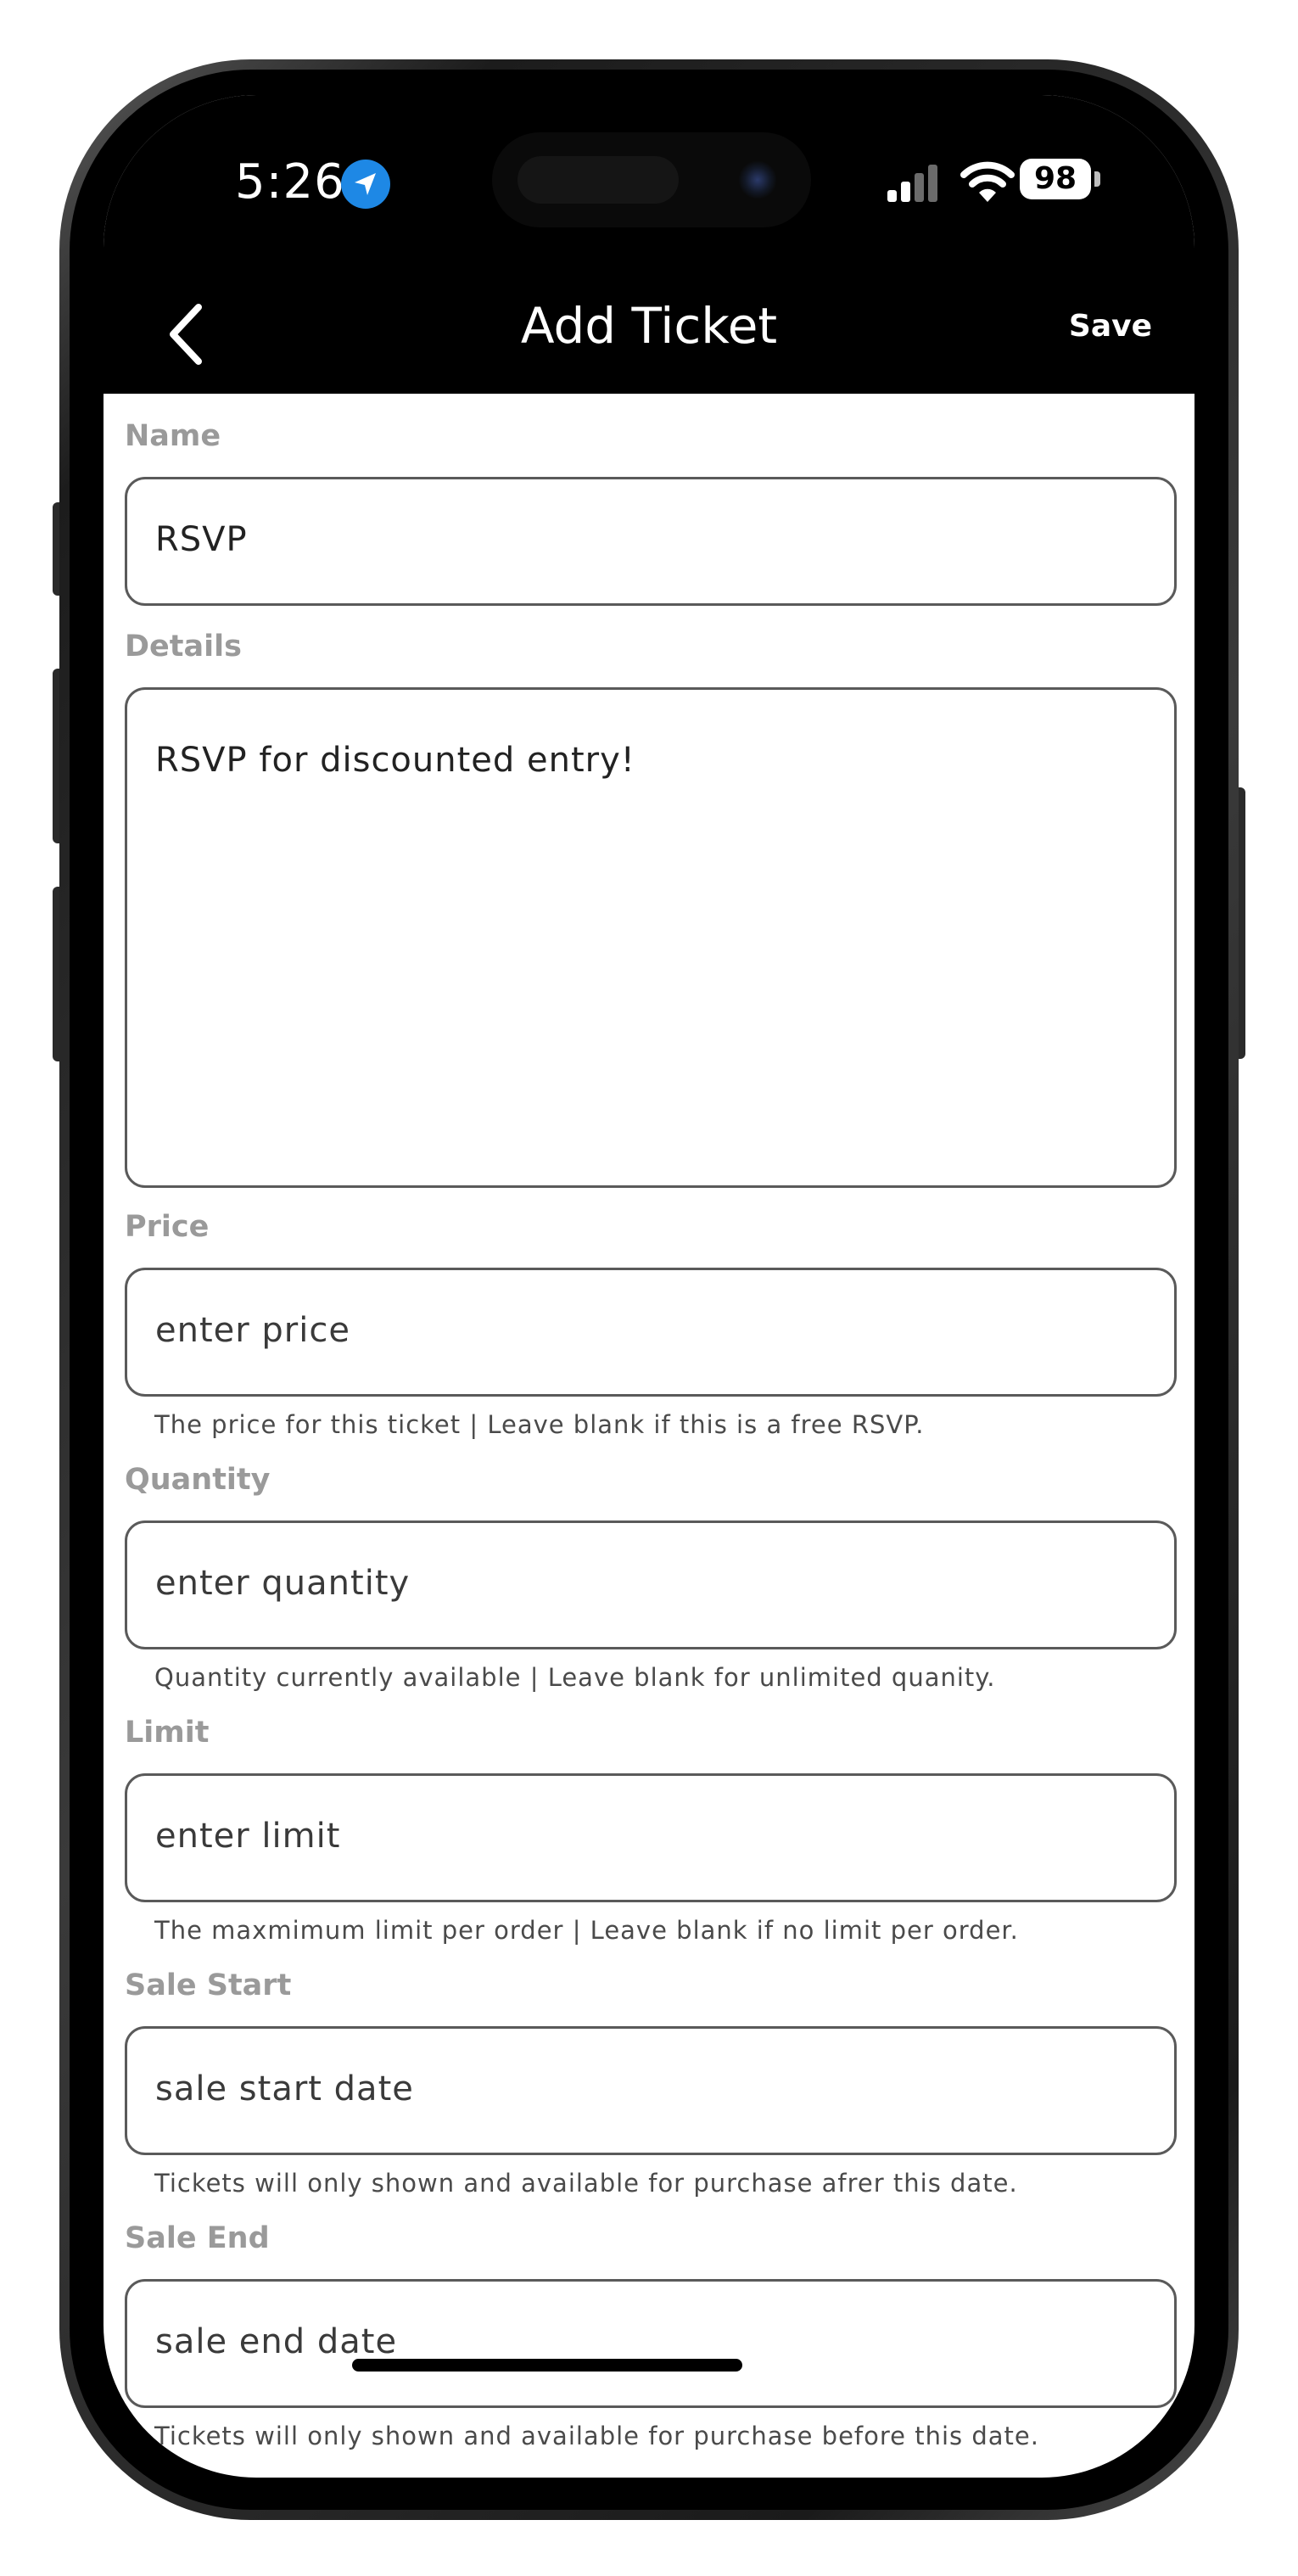 This screenshot has width=1298, height=2576. What do you see at coordinates (651, 1585) in the screenshot?
I see `quantity-input: enter quantity` at bounding box center [651, 1585].